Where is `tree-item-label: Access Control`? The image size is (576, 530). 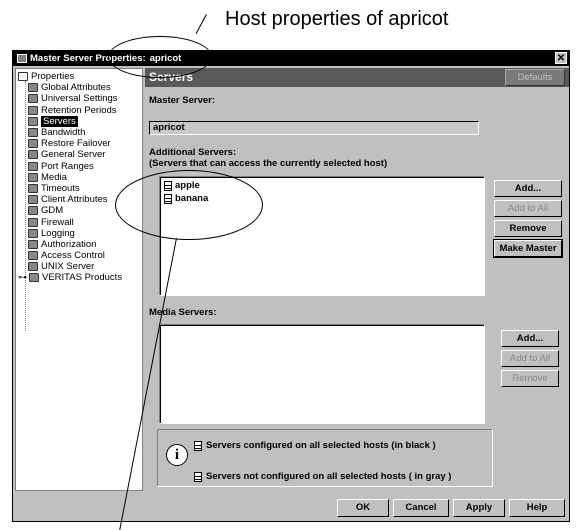 tree-item-label: Access Control is located at coordinates (73, 256).